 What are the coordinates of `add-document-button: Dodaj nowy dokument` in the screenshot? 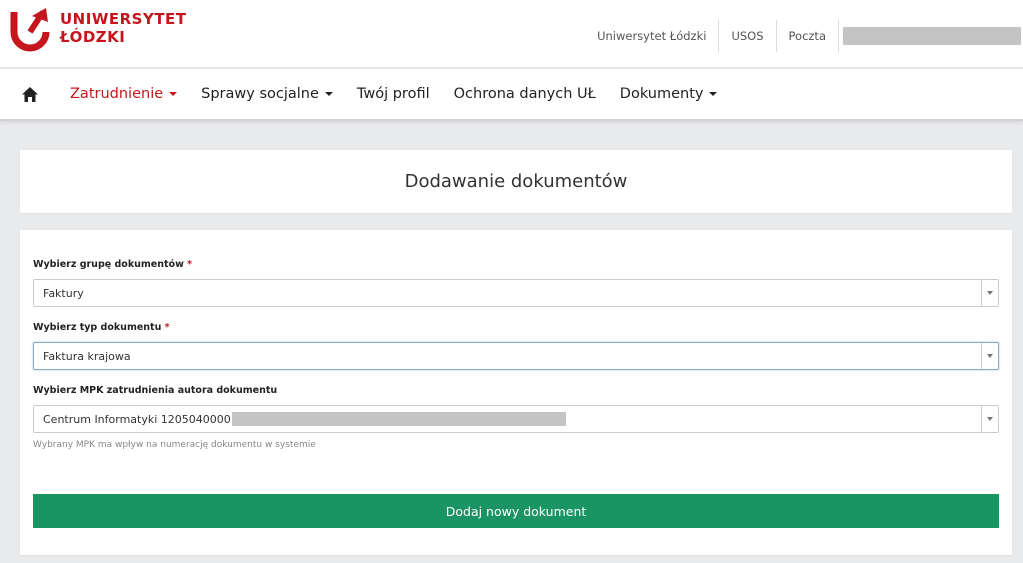 It's located at (516, 511).